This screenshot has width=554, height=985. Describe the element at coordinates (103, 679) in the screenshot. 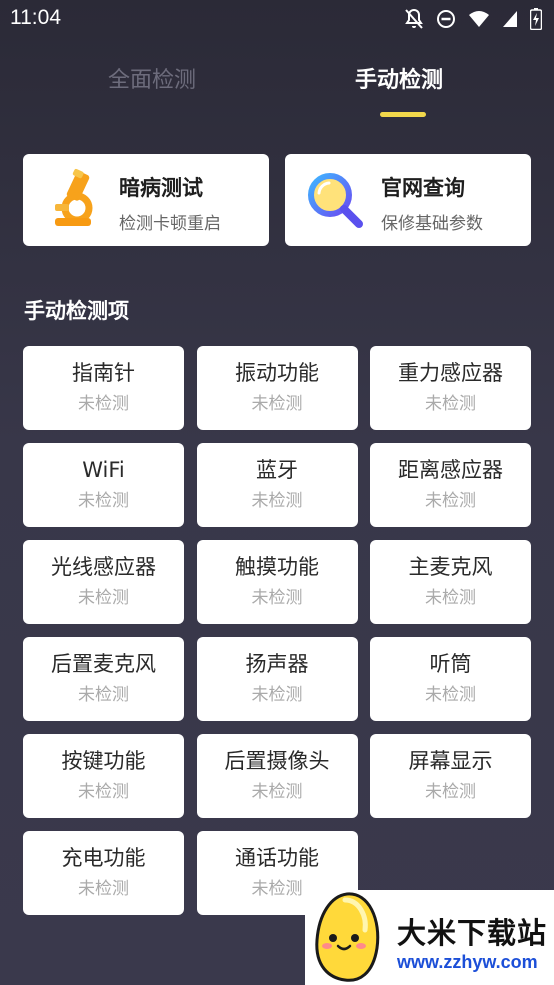

I see `check-item-rear-microphone: 后置麦克风 未检测` at that location.